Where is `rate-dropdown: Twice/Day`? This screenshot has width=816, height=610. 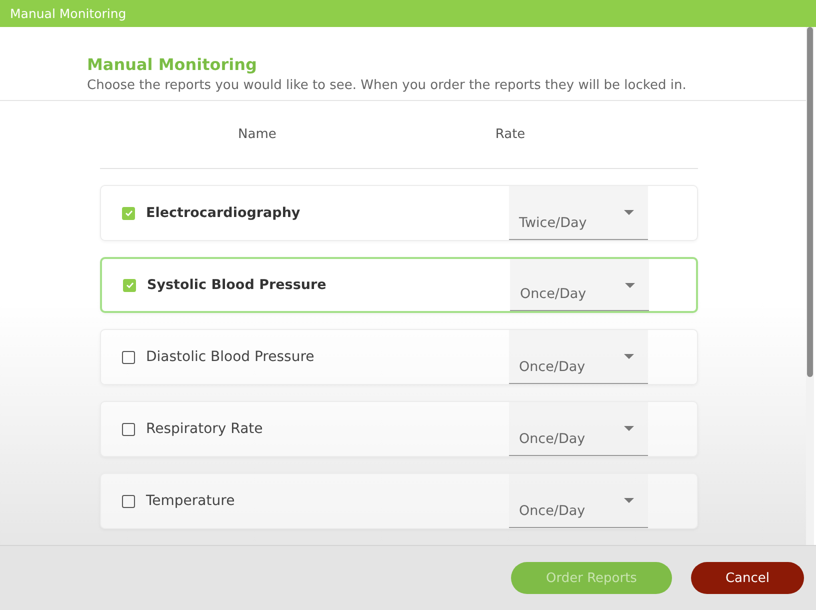 rate-dropdown: Twice/Day is located at coordinates (578, 213).